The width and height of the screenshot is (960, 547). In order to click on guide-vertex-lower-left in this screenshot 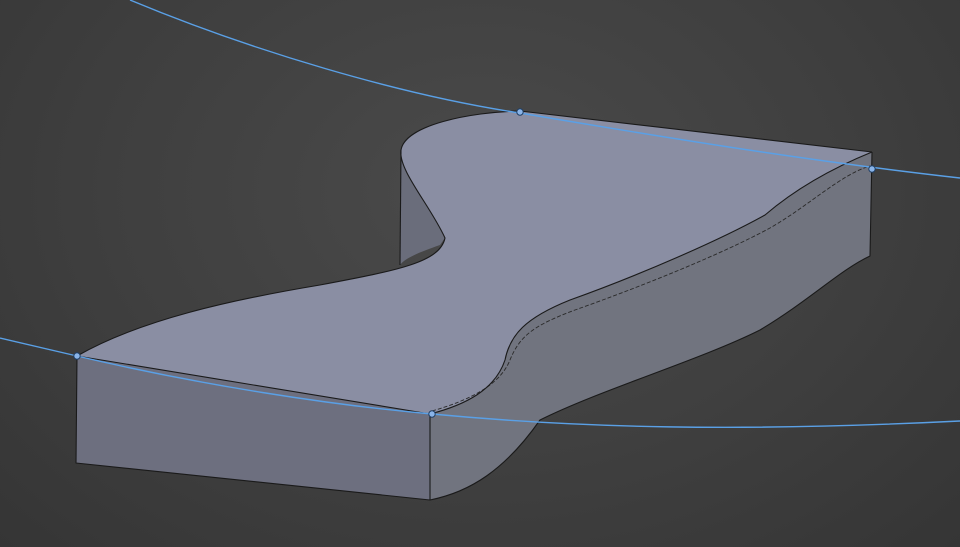, I will do `click(77, 356)`.